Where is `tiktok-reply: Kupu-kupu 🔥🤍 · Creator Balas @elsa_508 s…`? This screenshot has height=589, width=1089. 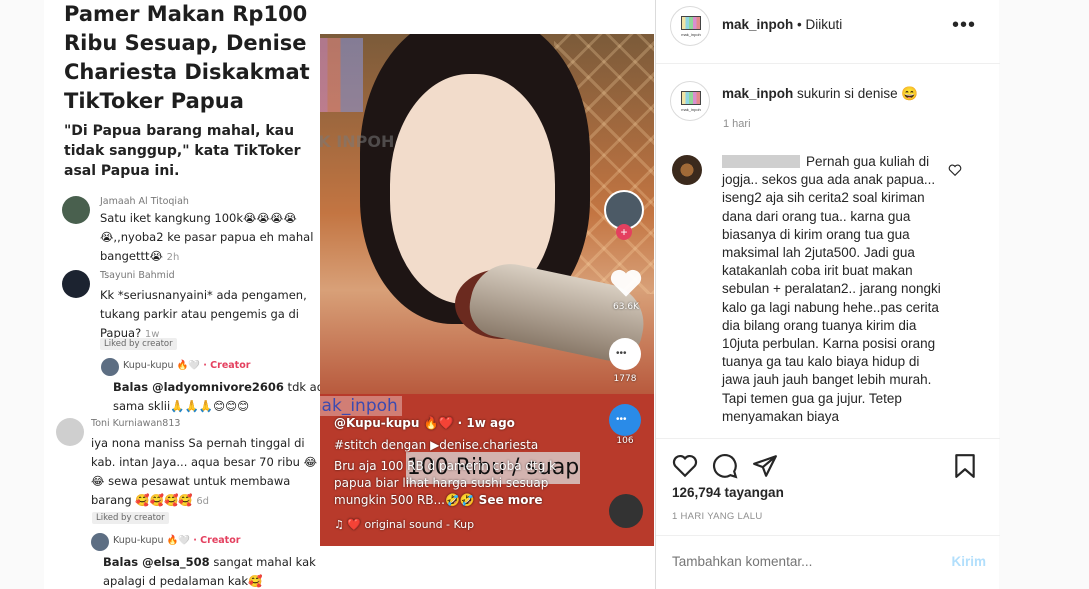
tiktok-reply: Kupu-kupu 🔥🤍 · Creator Balas @elsa_508 s… is located at coordinates (211, 561).